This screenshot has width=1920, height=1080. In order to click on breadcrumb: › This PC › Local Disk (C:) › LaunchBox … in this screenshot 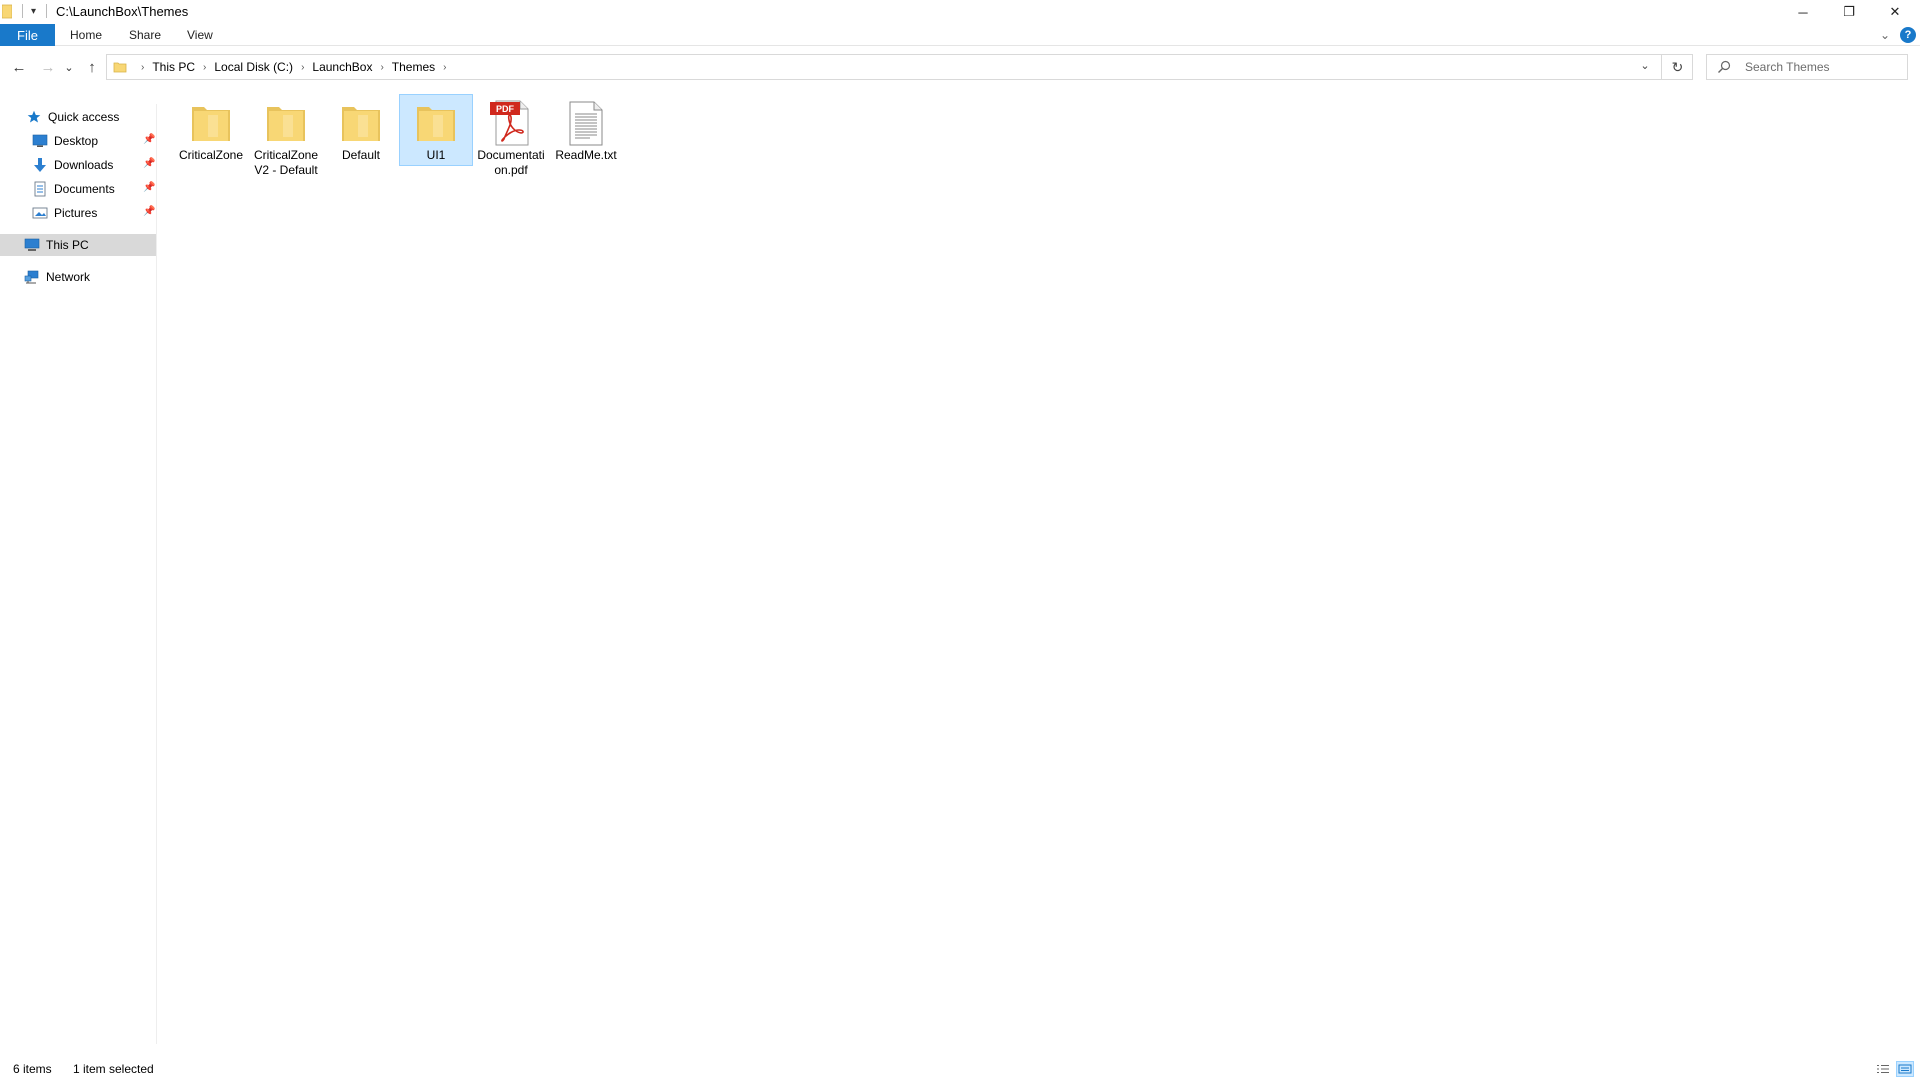, I will do `click(294, 67)`.